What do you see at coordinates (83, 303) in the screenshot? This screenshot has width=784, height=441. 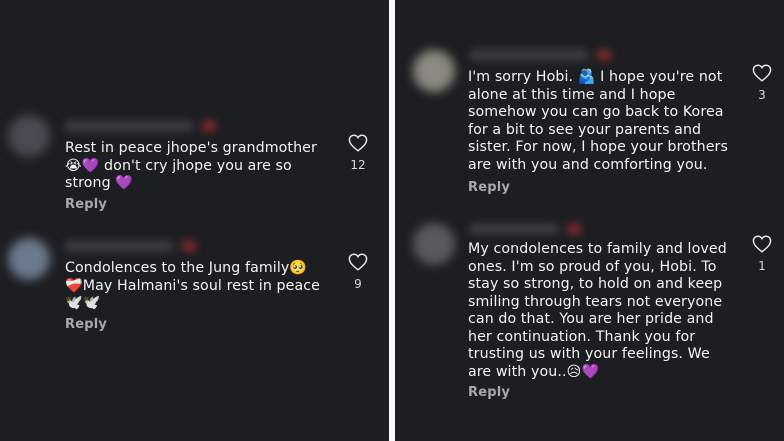 I see `comment-line: 🕊️🕊️` at bounding box center [83, 303].